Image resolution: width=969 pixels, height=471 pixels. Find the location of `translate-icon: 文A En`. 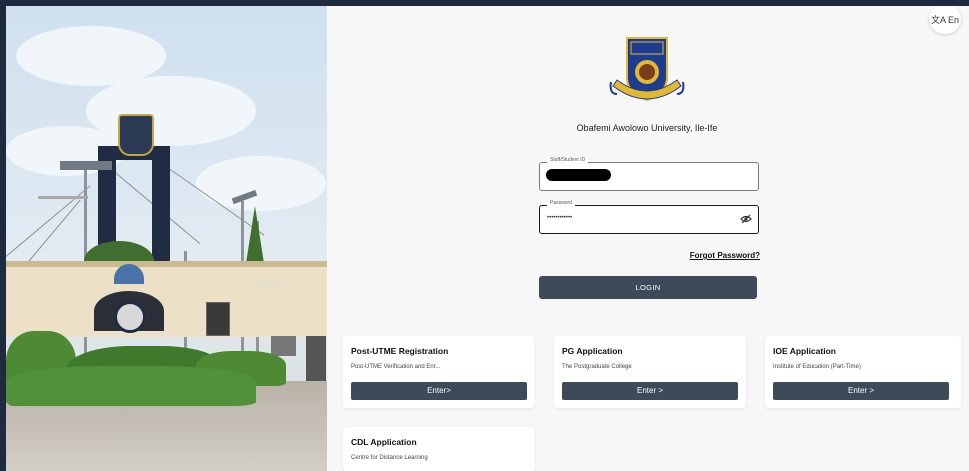

translate-icon: 文A En is located at coordinates (944, 19).